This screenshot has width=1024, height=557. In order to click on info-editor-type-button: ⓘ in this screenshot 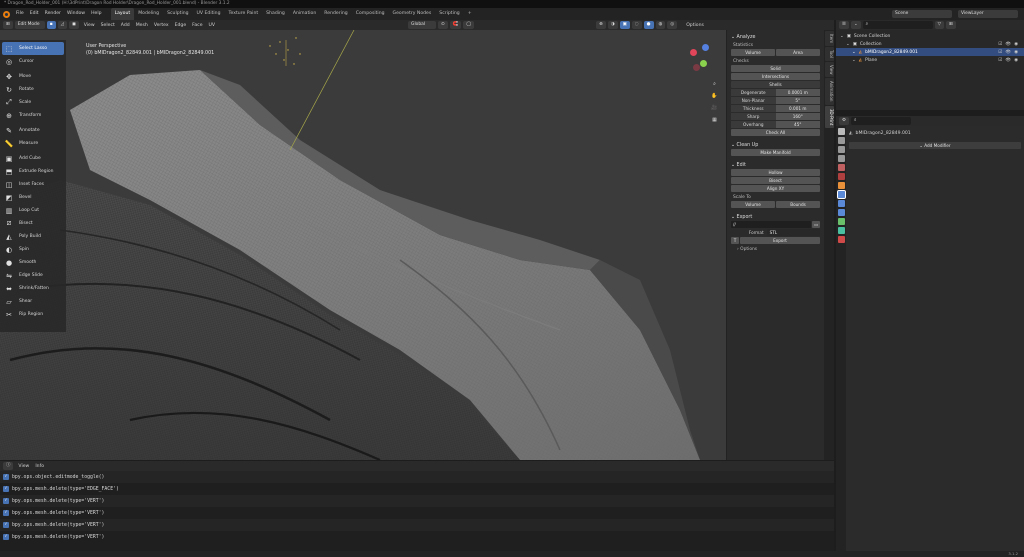, I will do `click(8, 466)`.